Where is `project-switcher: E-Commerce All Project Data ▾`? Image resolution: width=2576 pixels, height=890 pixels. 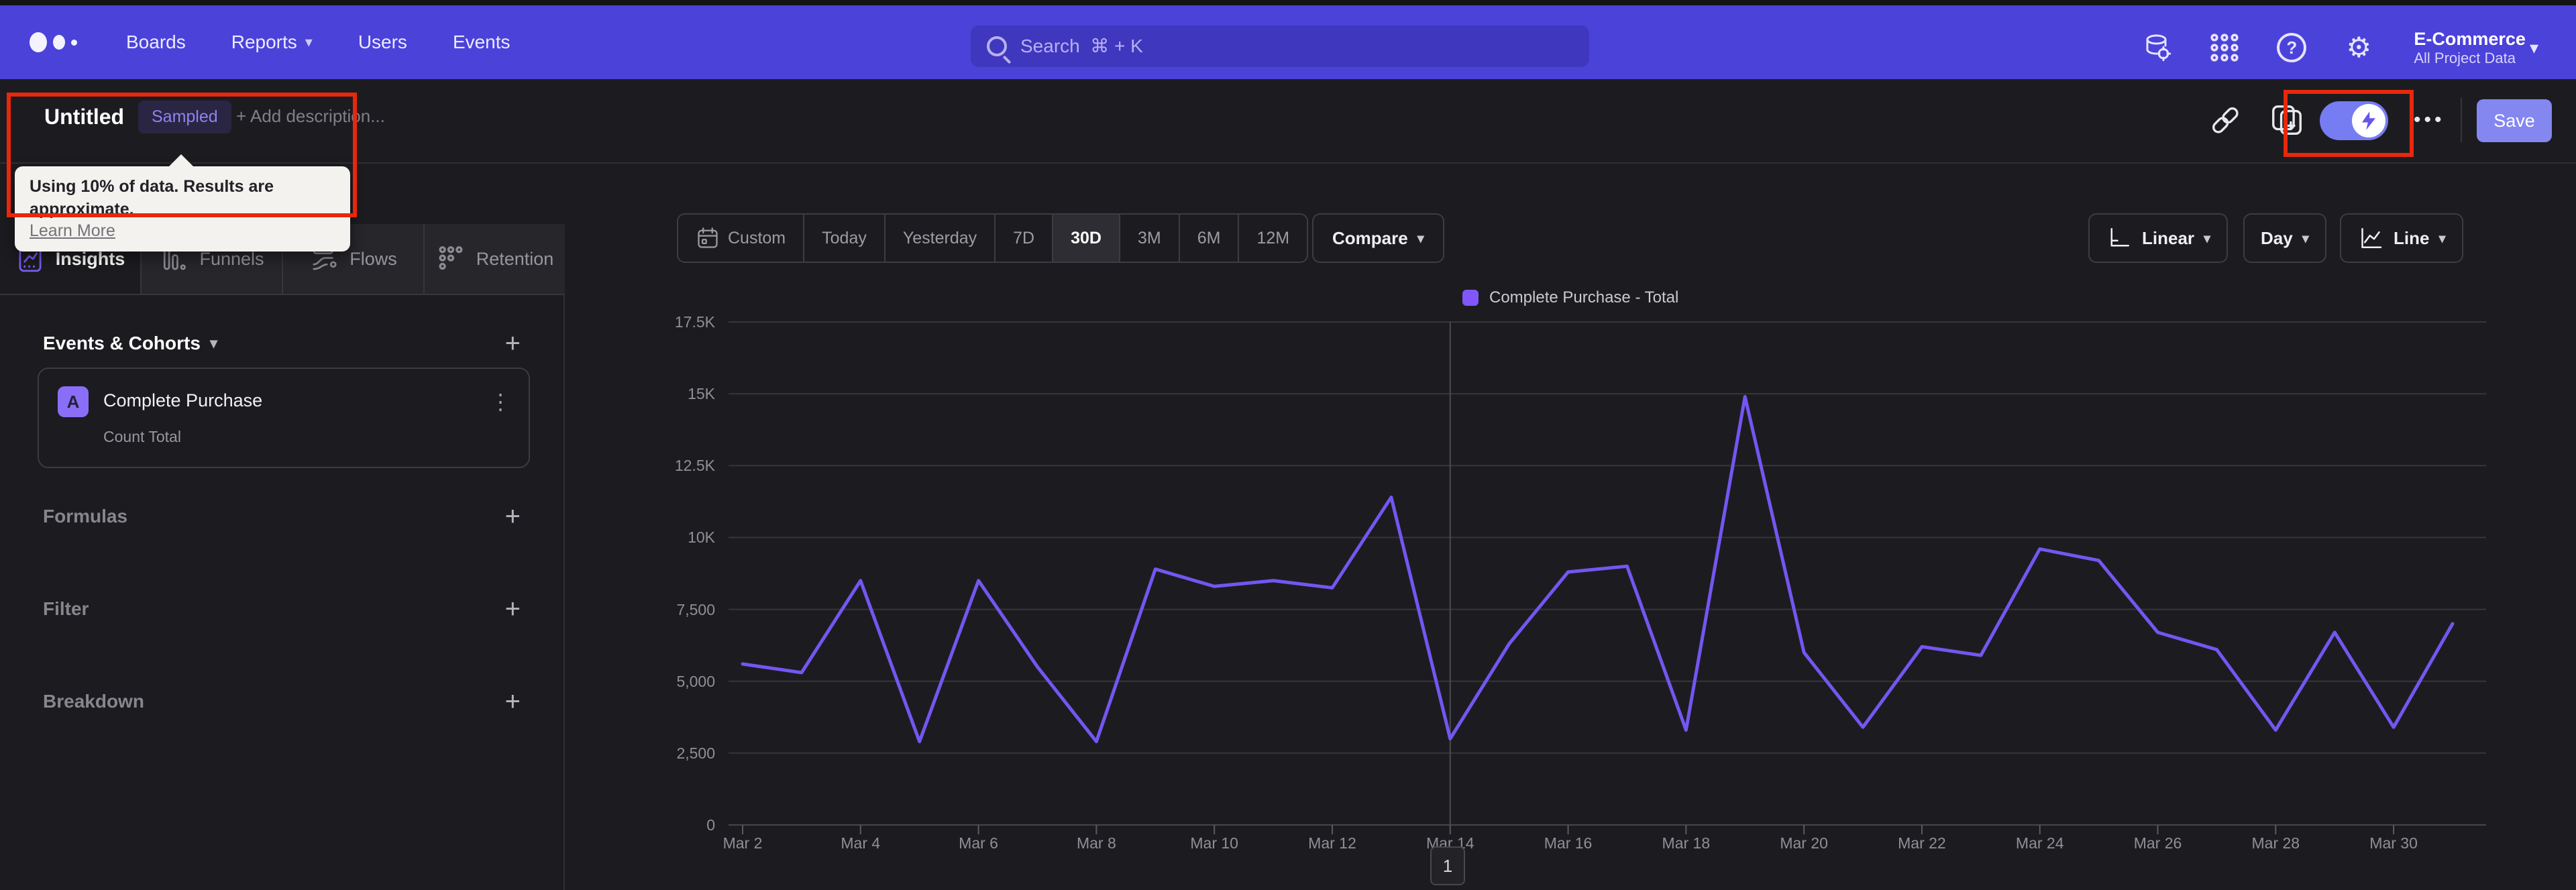
project-switcher: E-Commerce All Project Data ▾ is located at coordinates (2474, 47).